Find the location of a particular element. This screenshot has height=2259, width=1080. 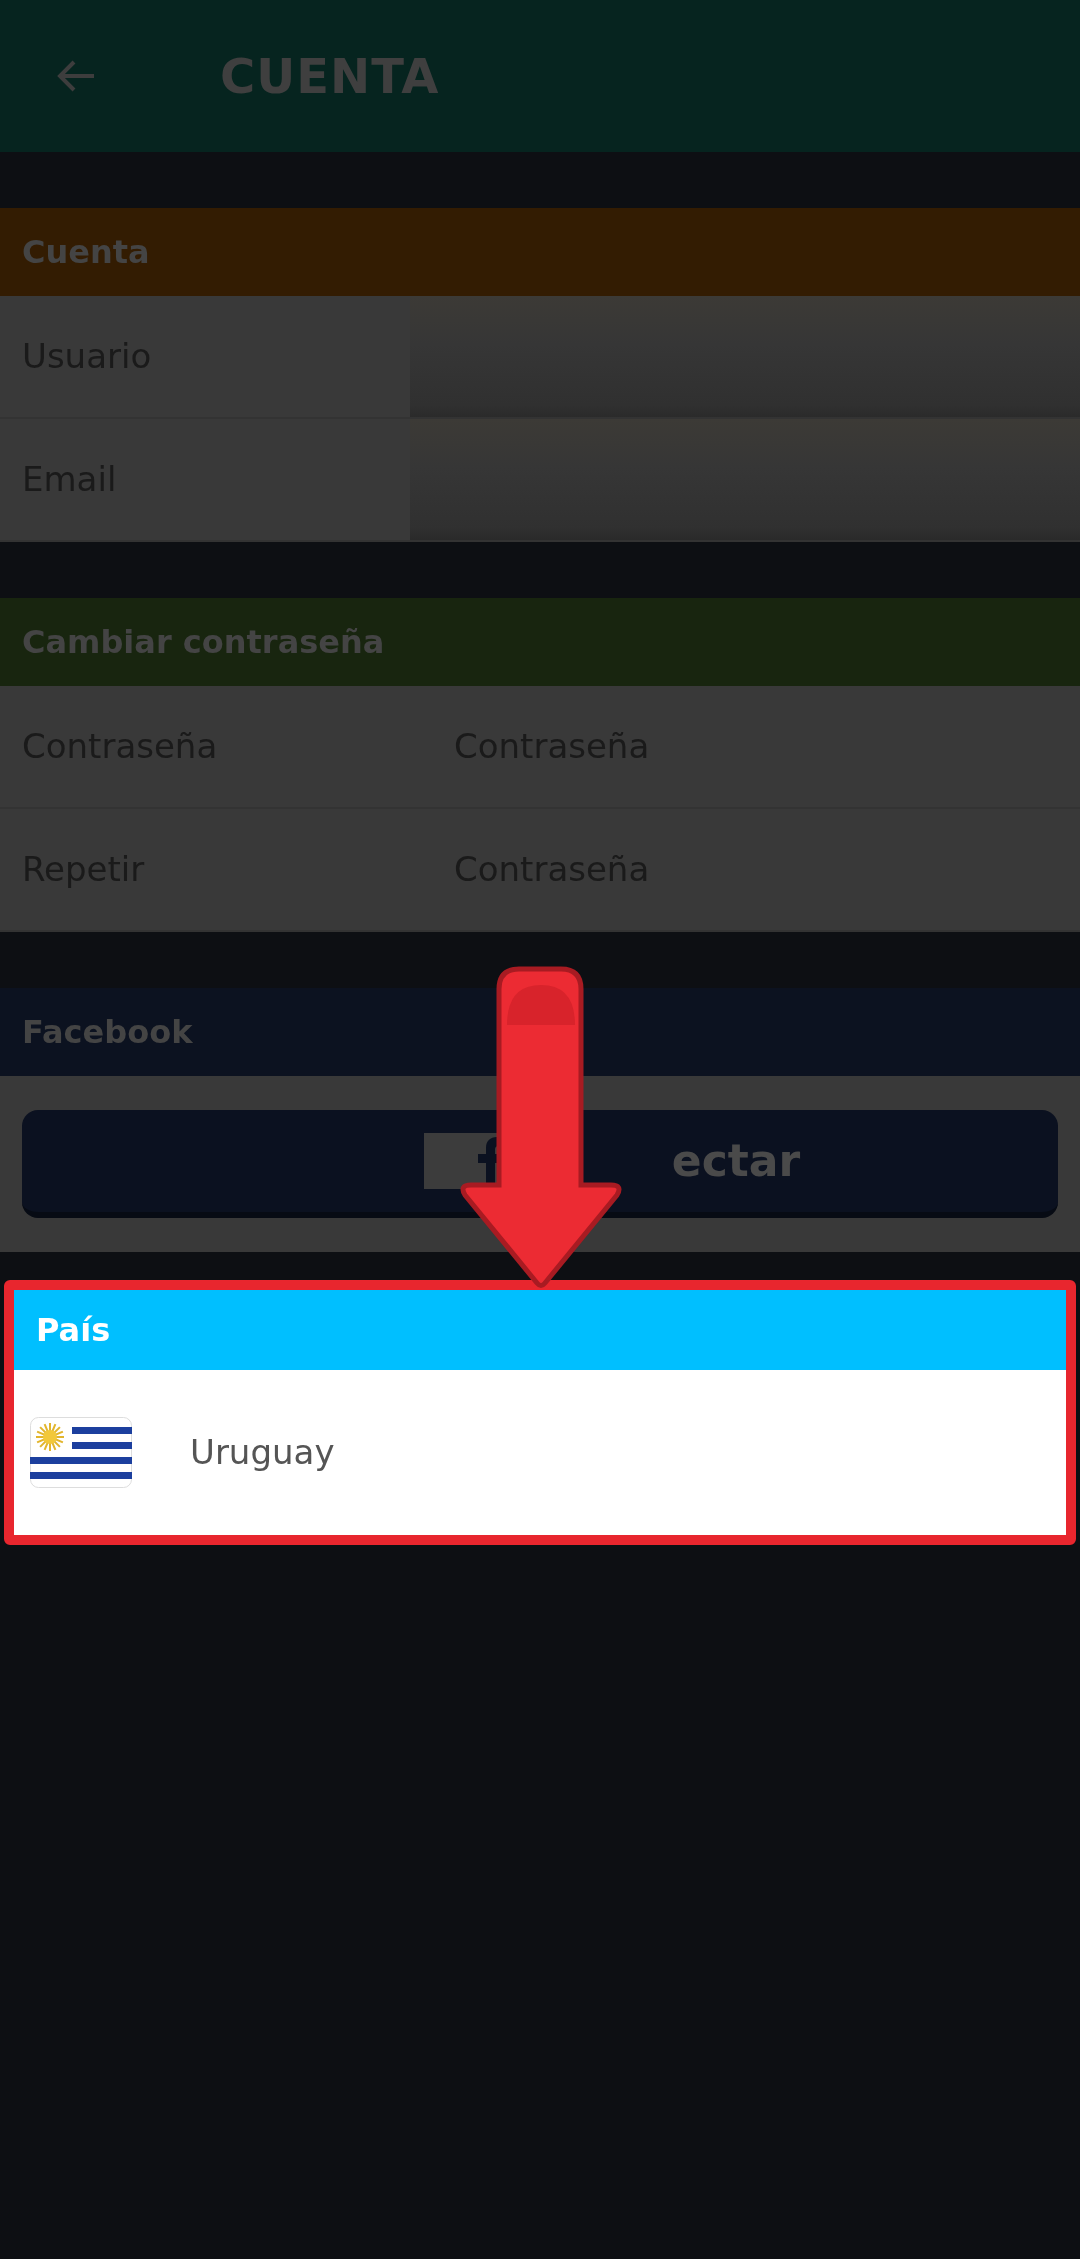

country-row: Uruguay is located at coordinates (540, 1452).